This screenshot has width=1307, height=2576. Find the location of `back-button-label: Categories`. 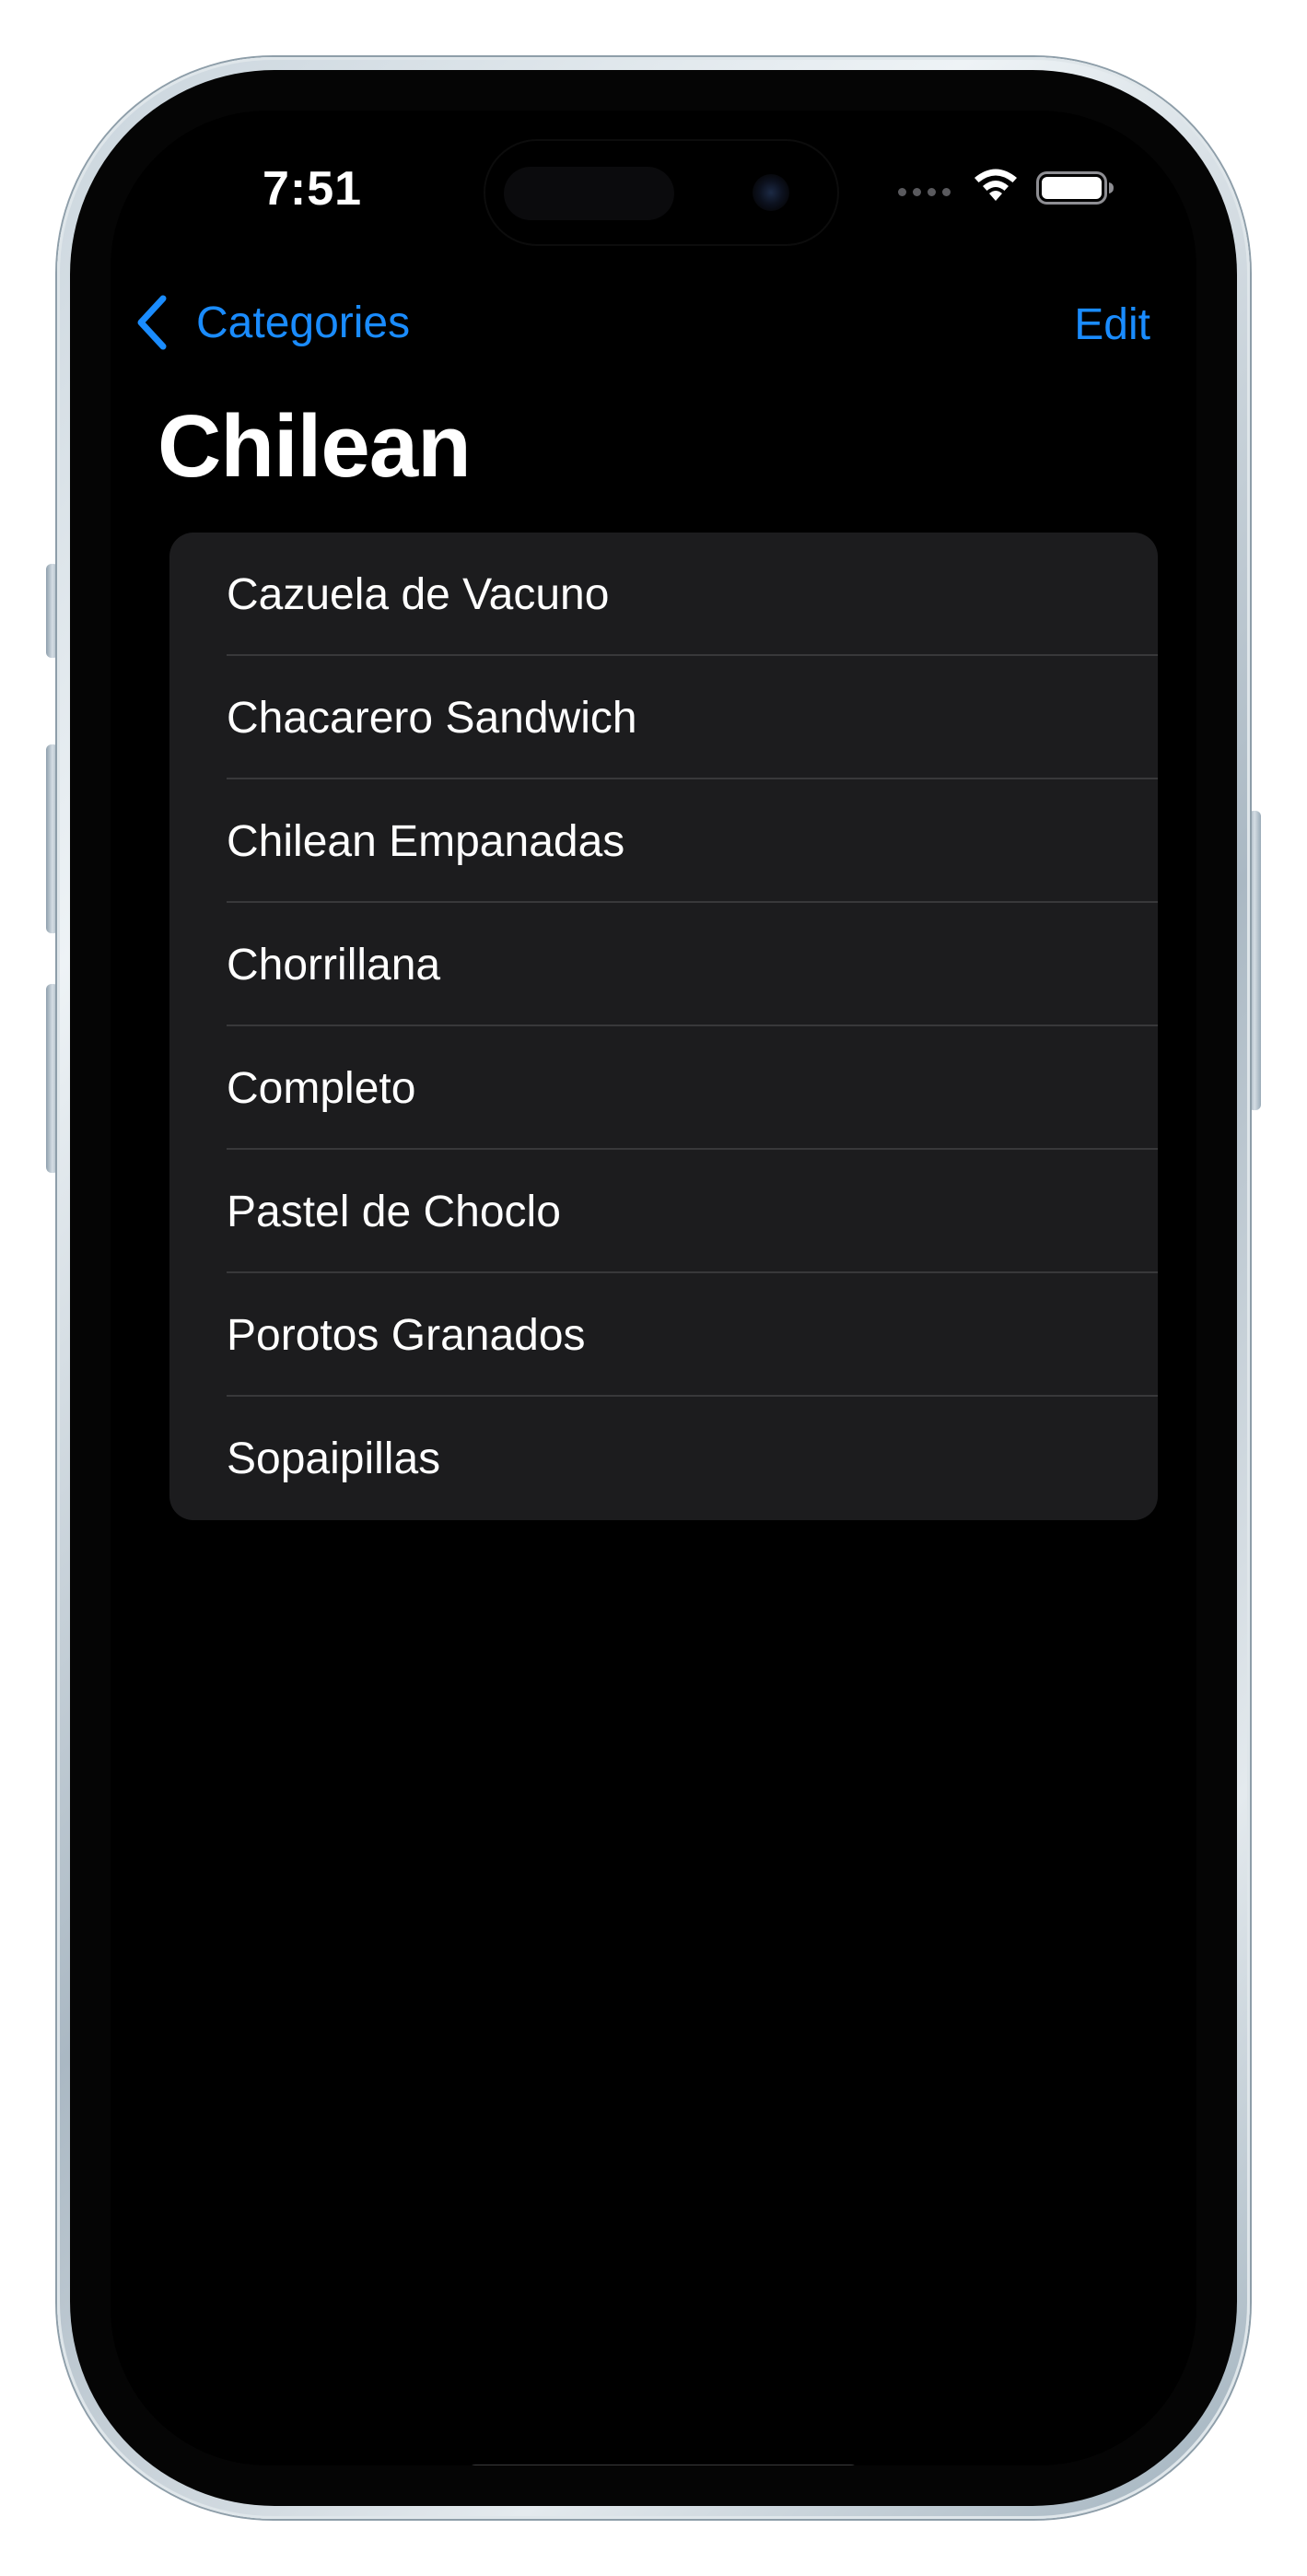

back-button-label: Categories is located at coordinates (303, 322).